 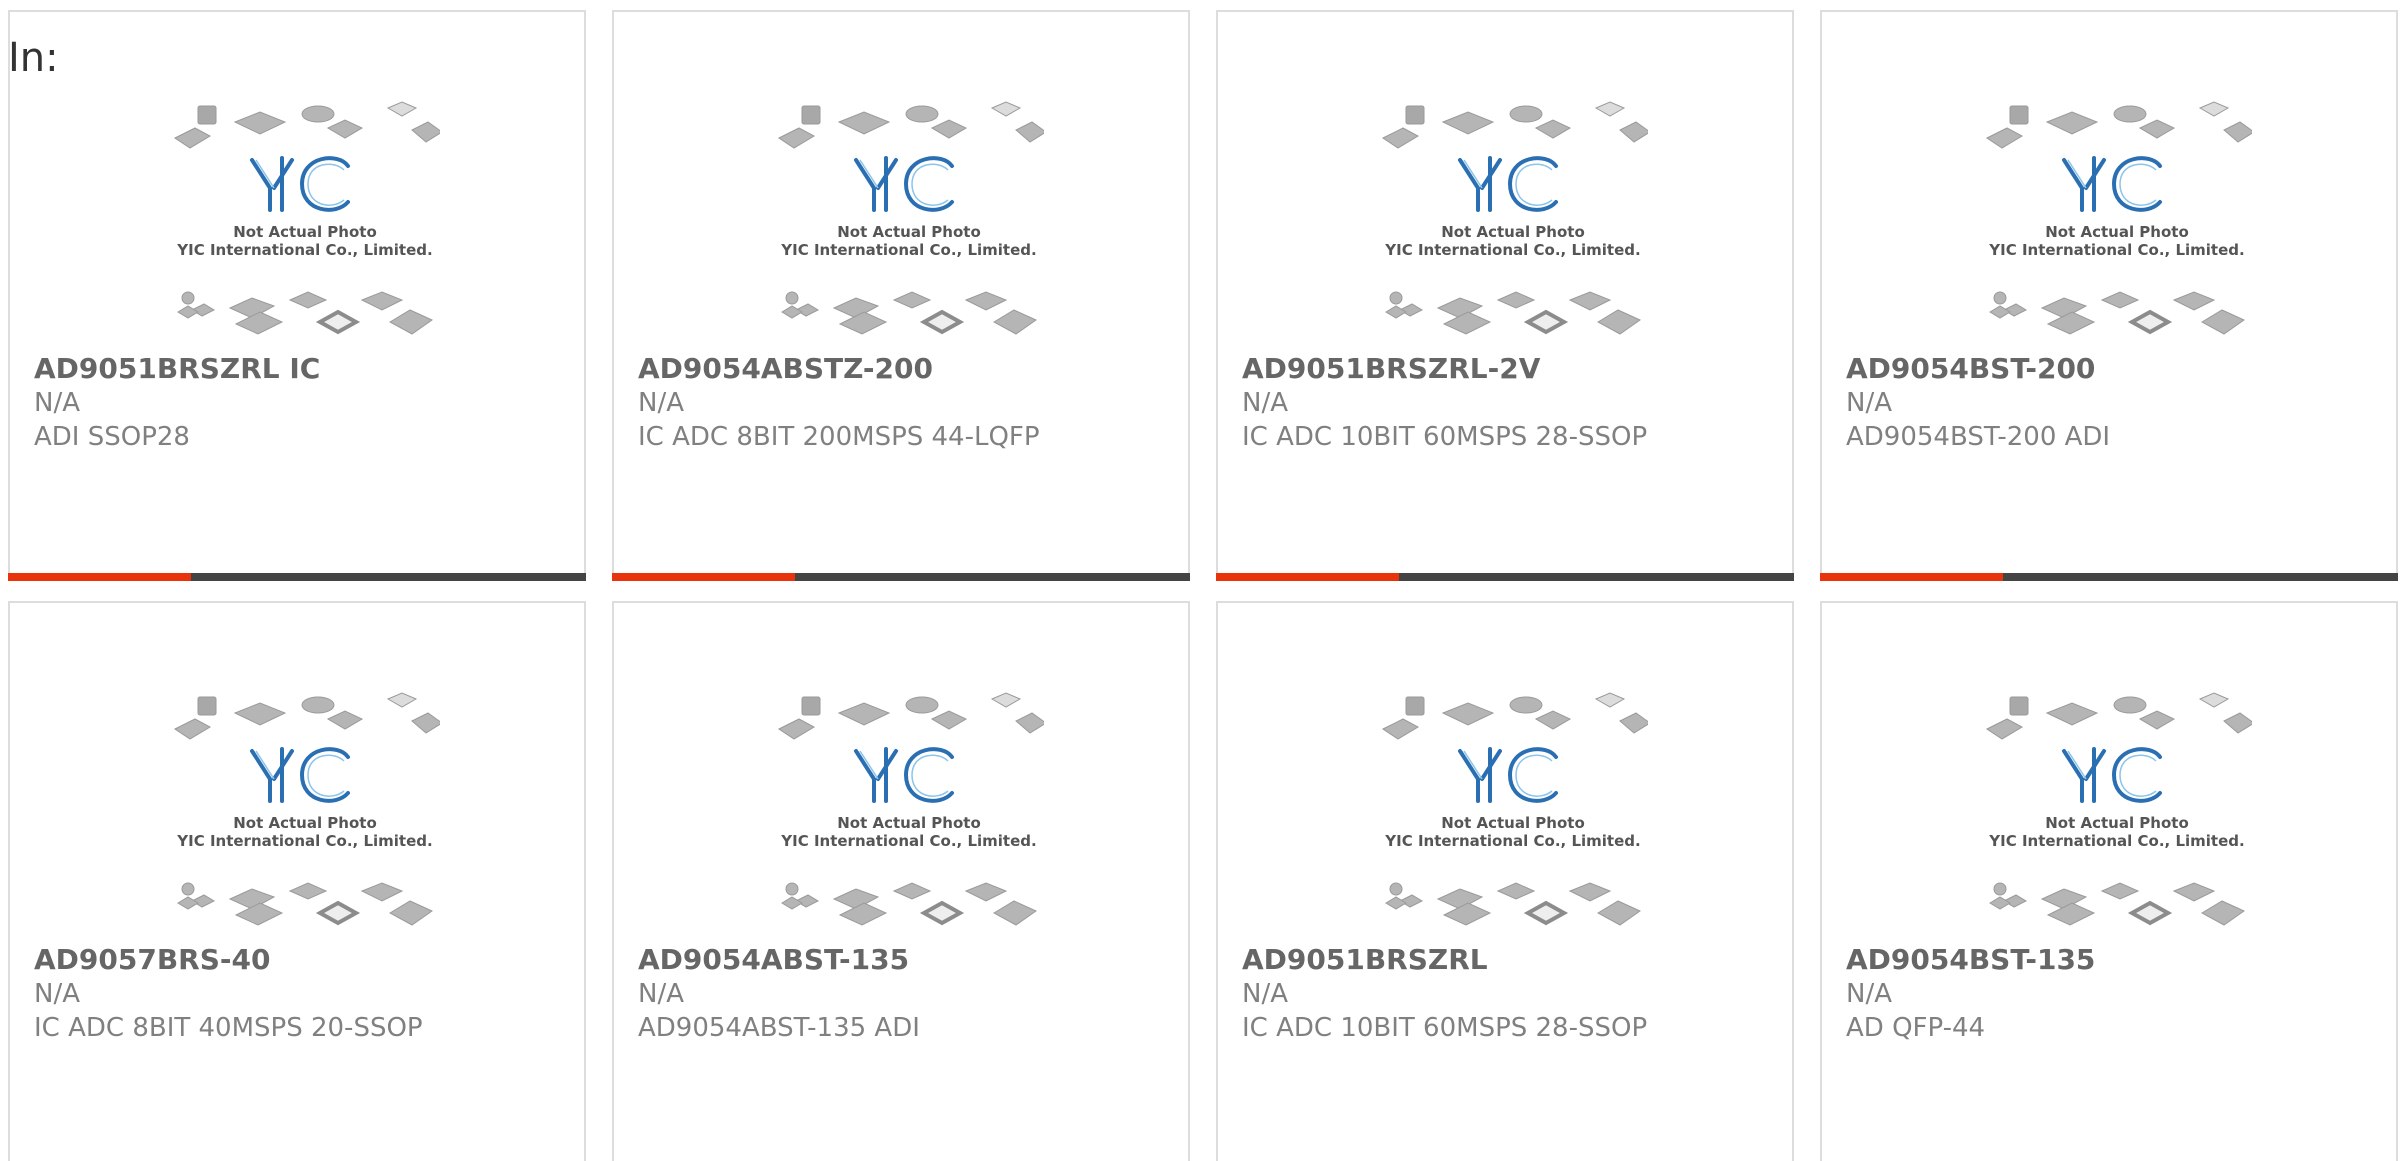 I want to click on product-name: AD9054ABST-135, so click(x=908, y=960).